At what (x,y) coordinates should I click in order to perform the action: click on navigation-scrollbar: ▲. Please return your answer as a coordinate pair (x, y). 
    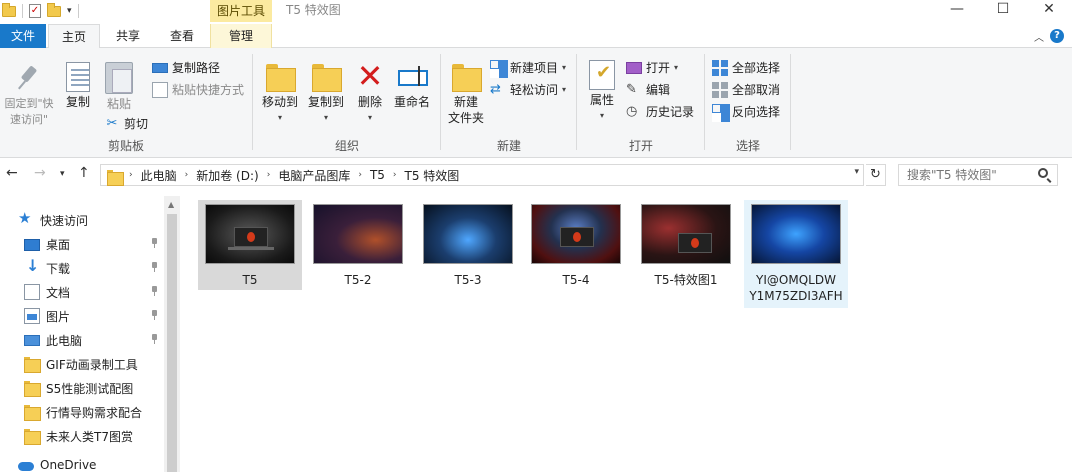
    Looking at the image, I should click on (172, 334).